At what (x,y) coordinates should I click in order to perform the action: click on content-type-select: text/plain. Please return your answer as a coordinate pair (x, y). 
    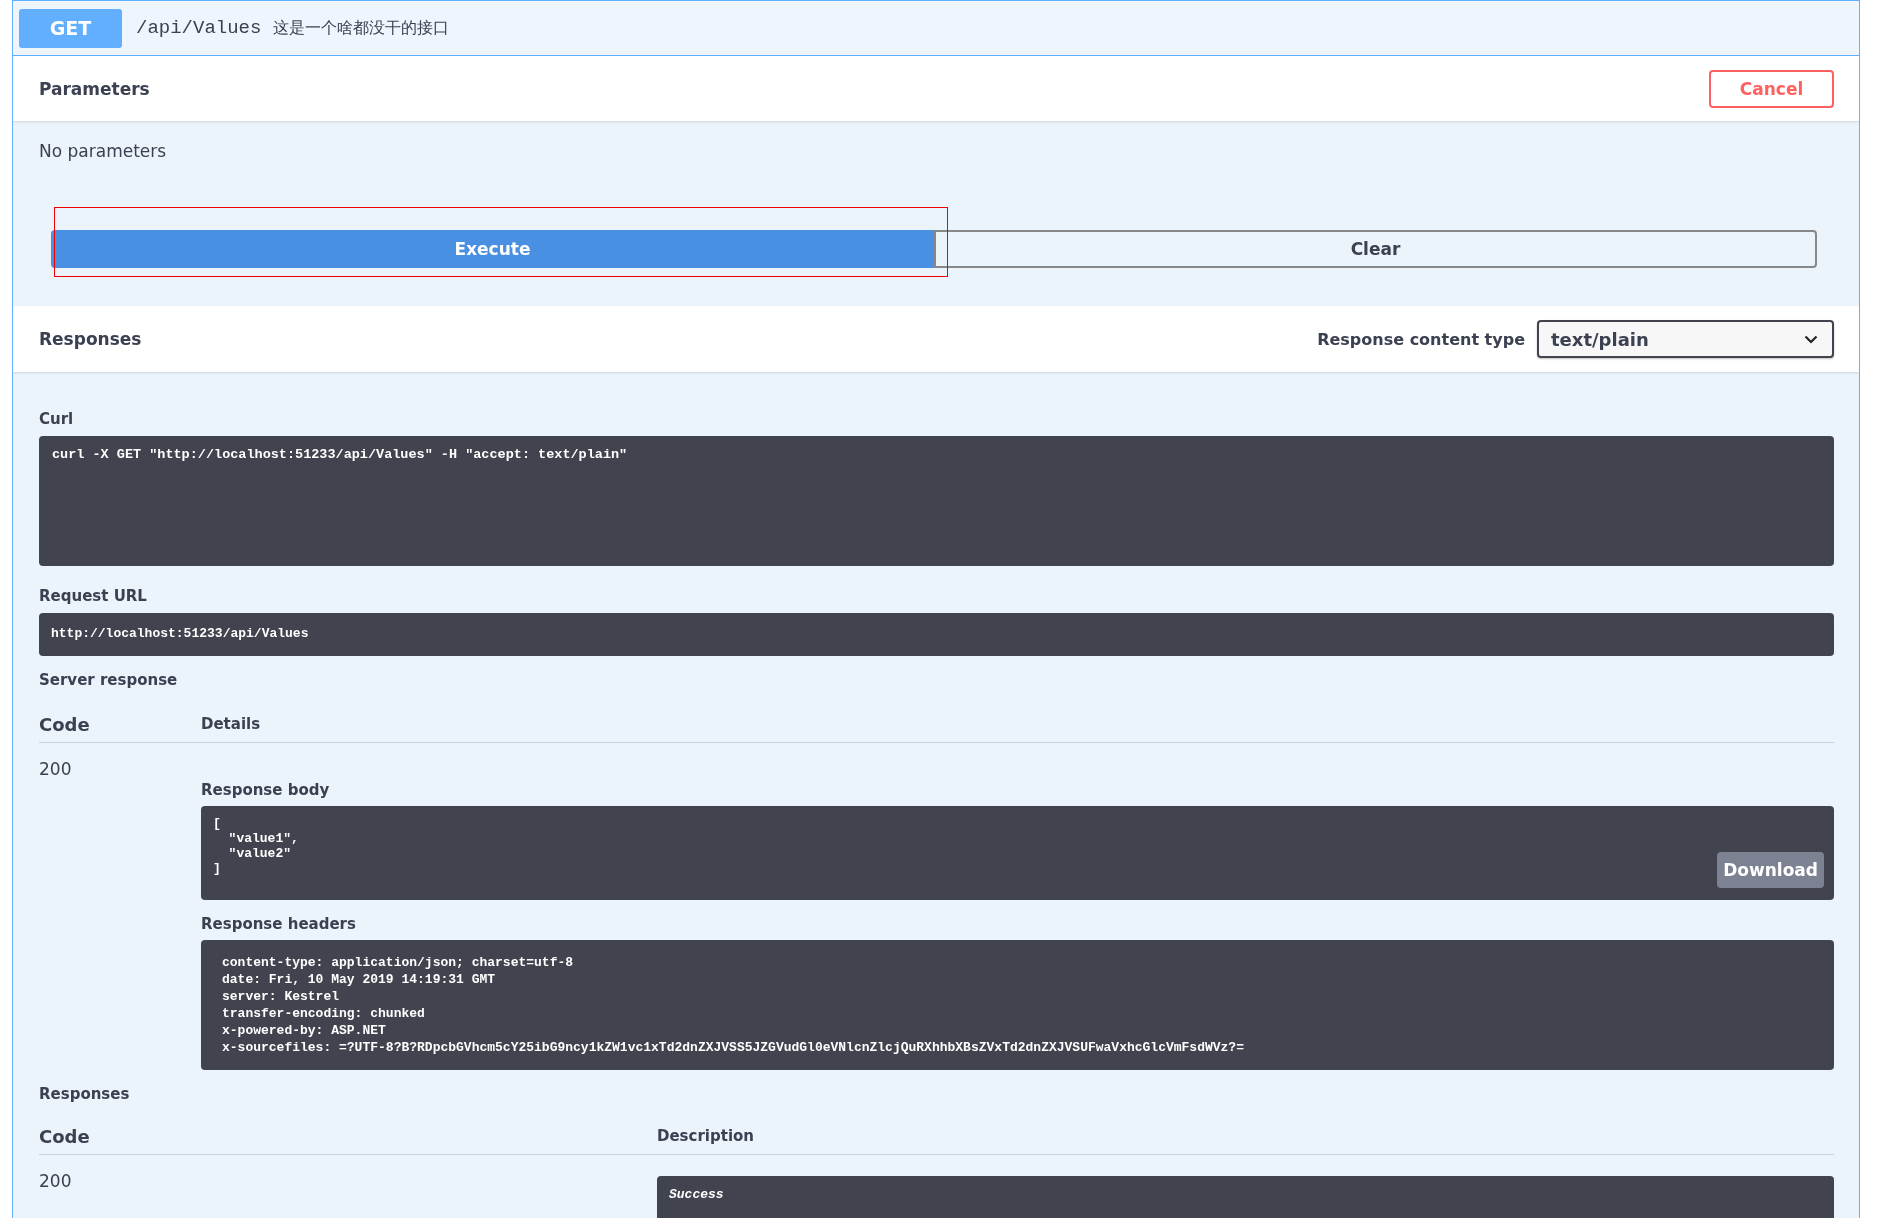
    Looking at the image, I should click on (1685, 339).